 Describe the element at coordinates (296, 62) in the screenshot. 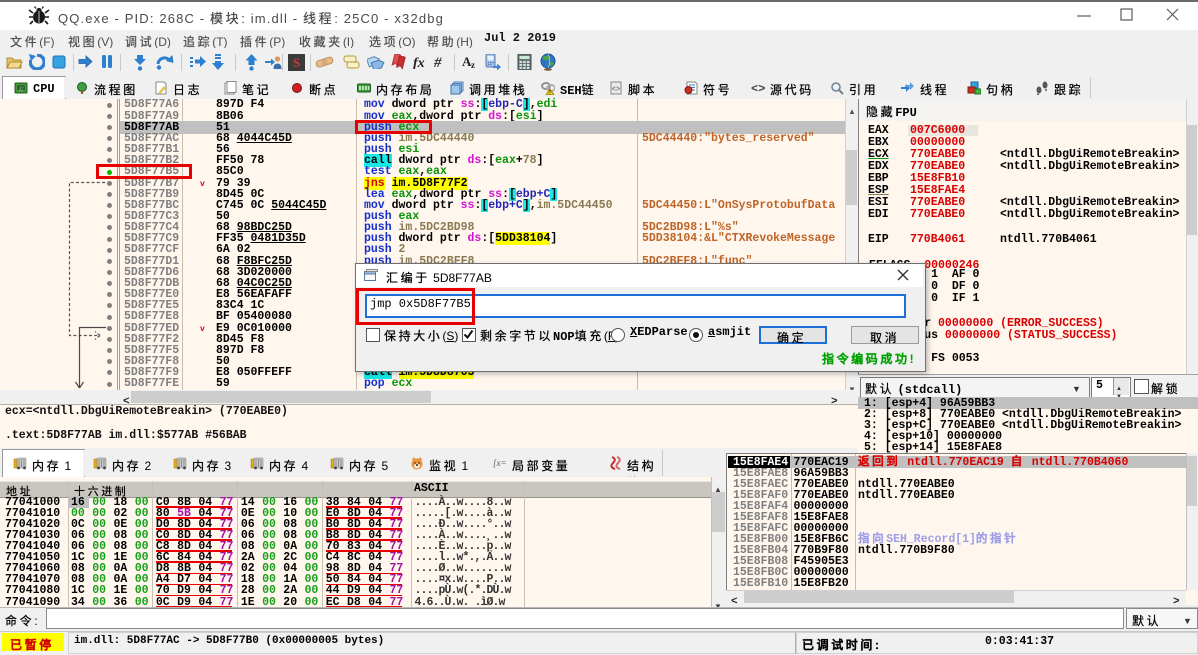

I see `svg-text: S` at that location.